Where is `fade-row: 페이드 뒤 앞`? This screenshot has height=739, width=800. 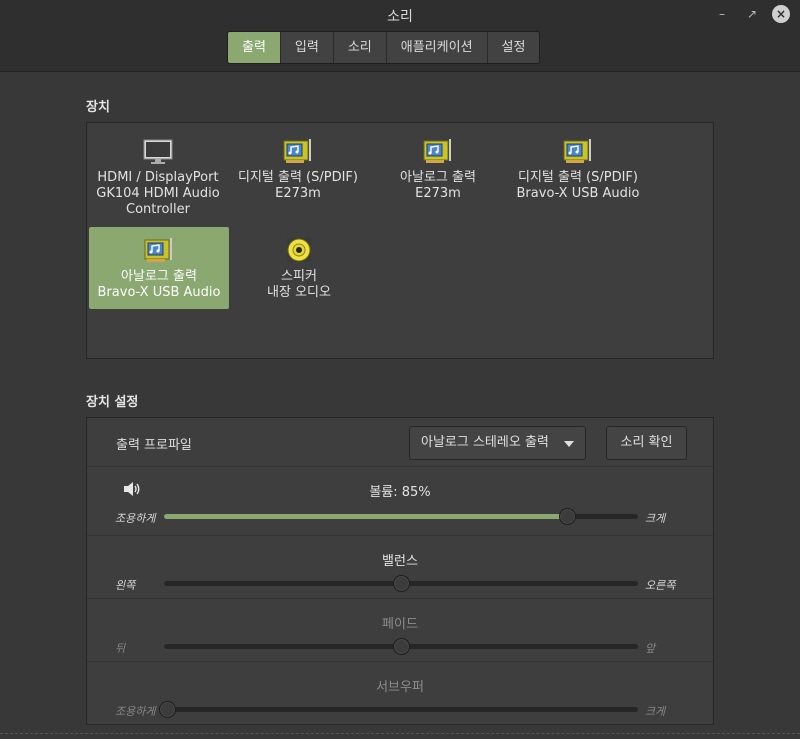
fade-row: 페이드 뒤 앞 is located at coordinates (400, 630).